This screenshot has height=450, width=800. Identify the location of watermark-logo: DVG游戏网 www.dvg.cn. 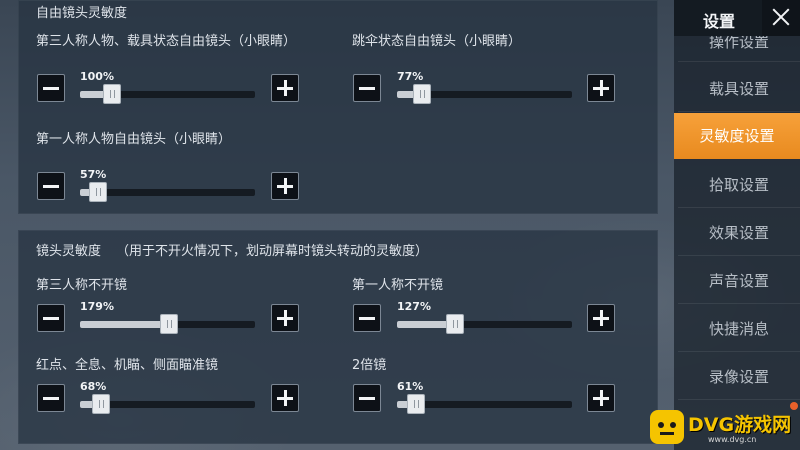
(724, 427).